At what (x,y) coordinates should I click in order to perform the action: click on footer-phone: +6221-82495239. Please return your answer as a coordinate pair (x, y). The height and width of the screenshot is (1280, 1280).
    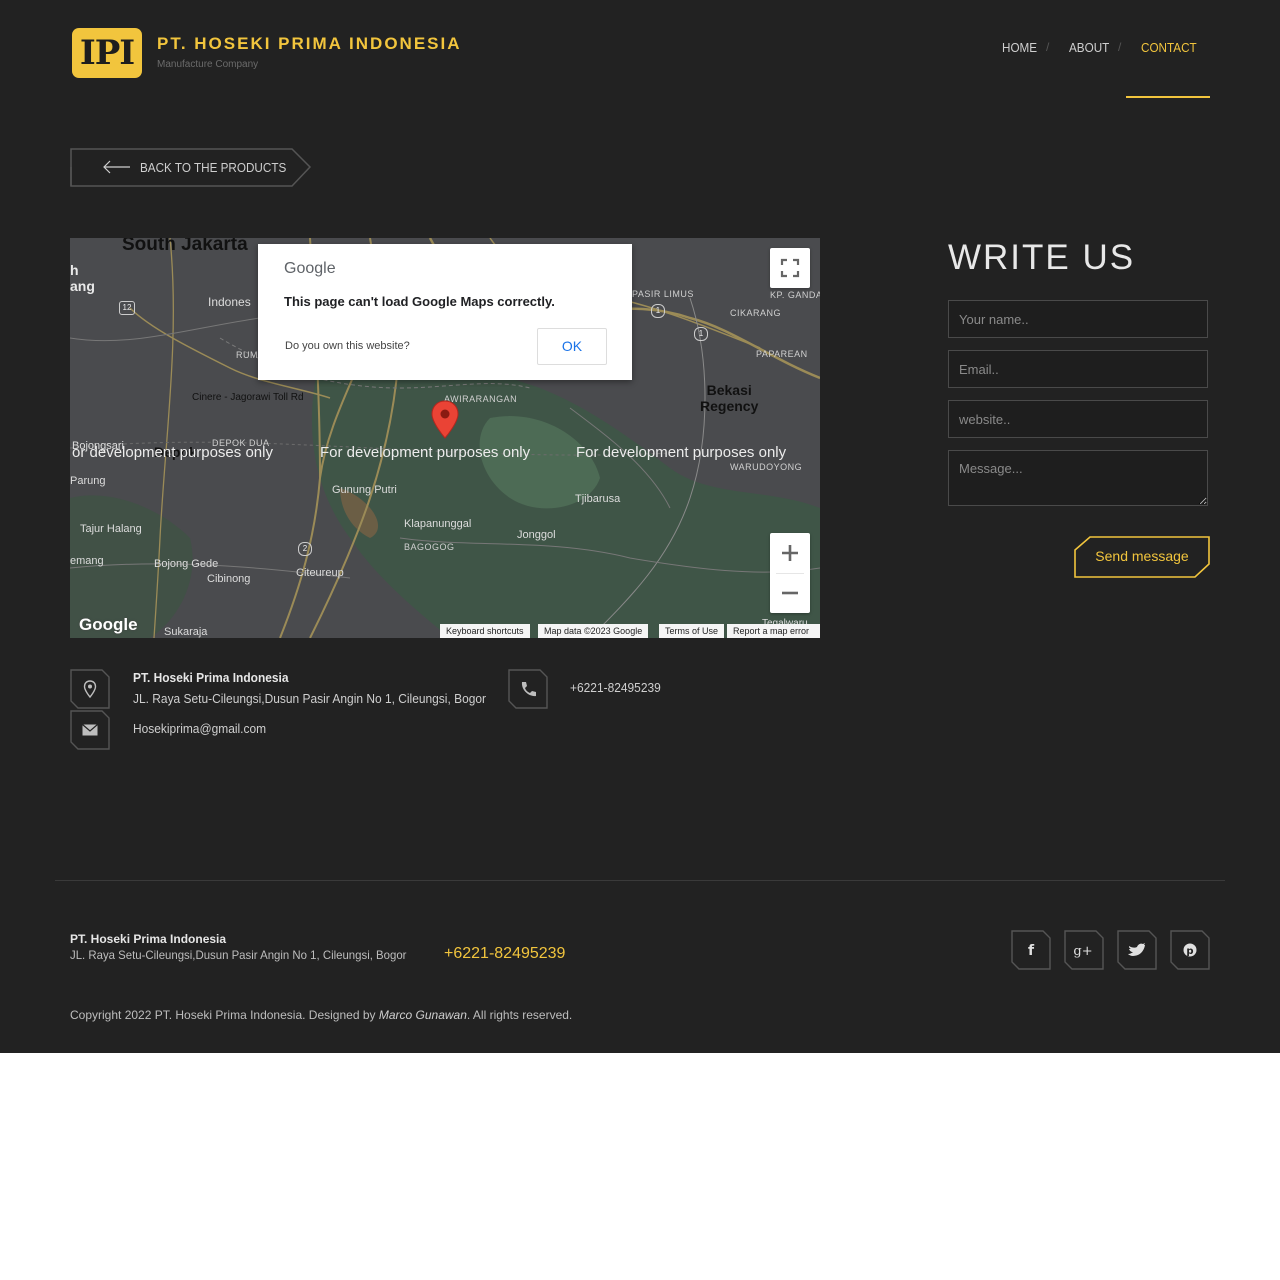
    Looking at the image, I should click on (504, 954).